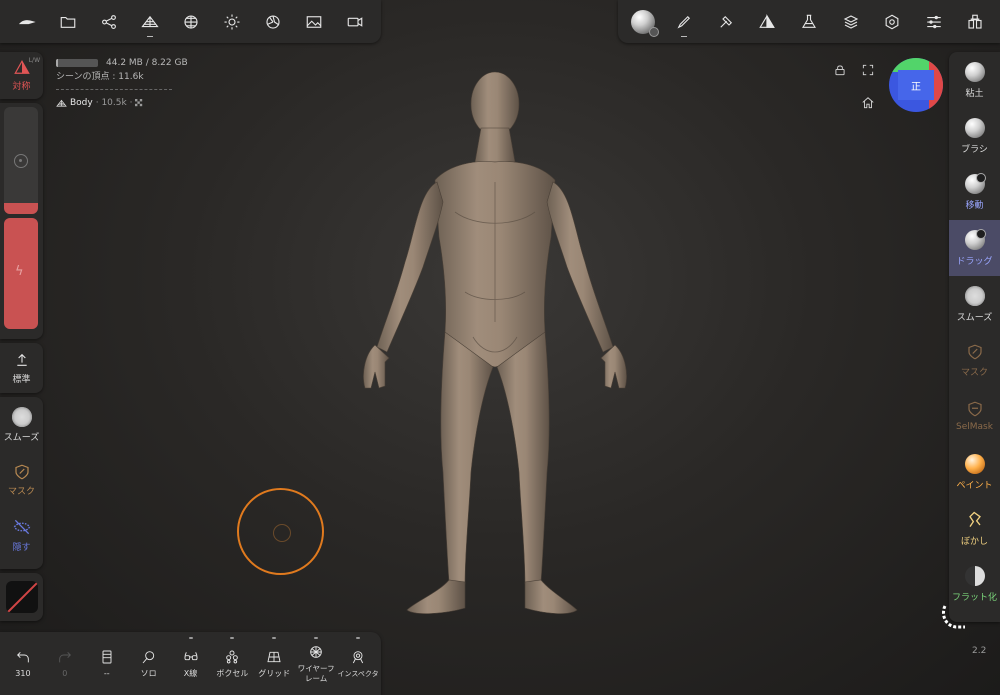  I want to click on solo-button: ソロ, so click(149, 664).